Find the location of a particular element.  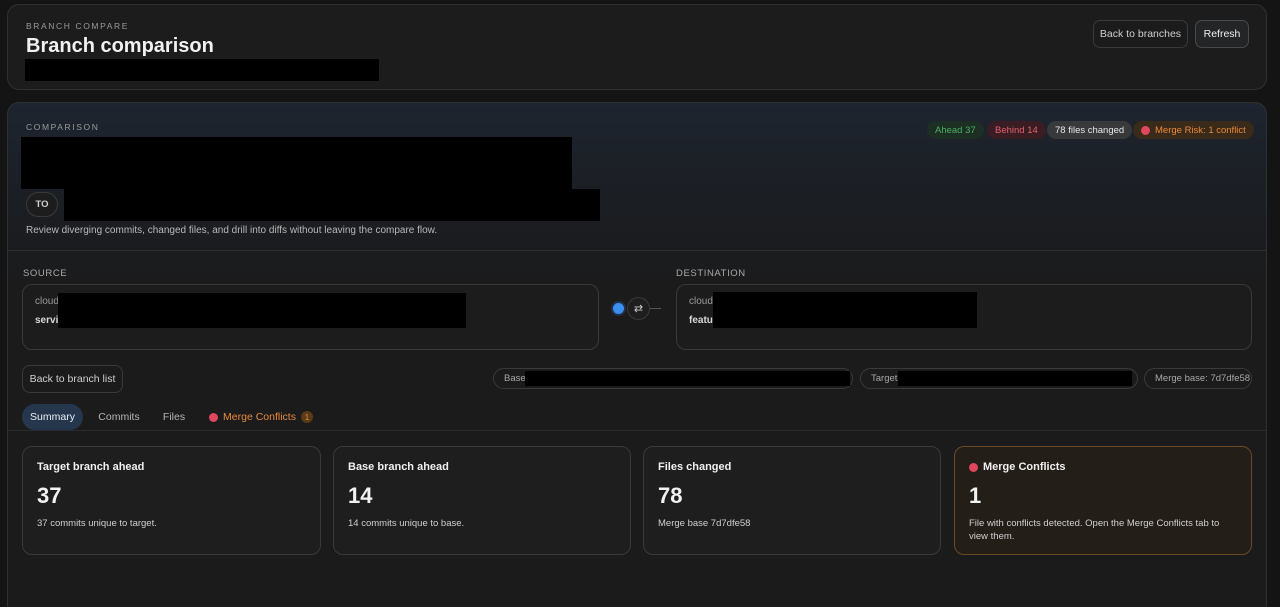

swap-icon: ⇄ is located at coordinates (638, 308).